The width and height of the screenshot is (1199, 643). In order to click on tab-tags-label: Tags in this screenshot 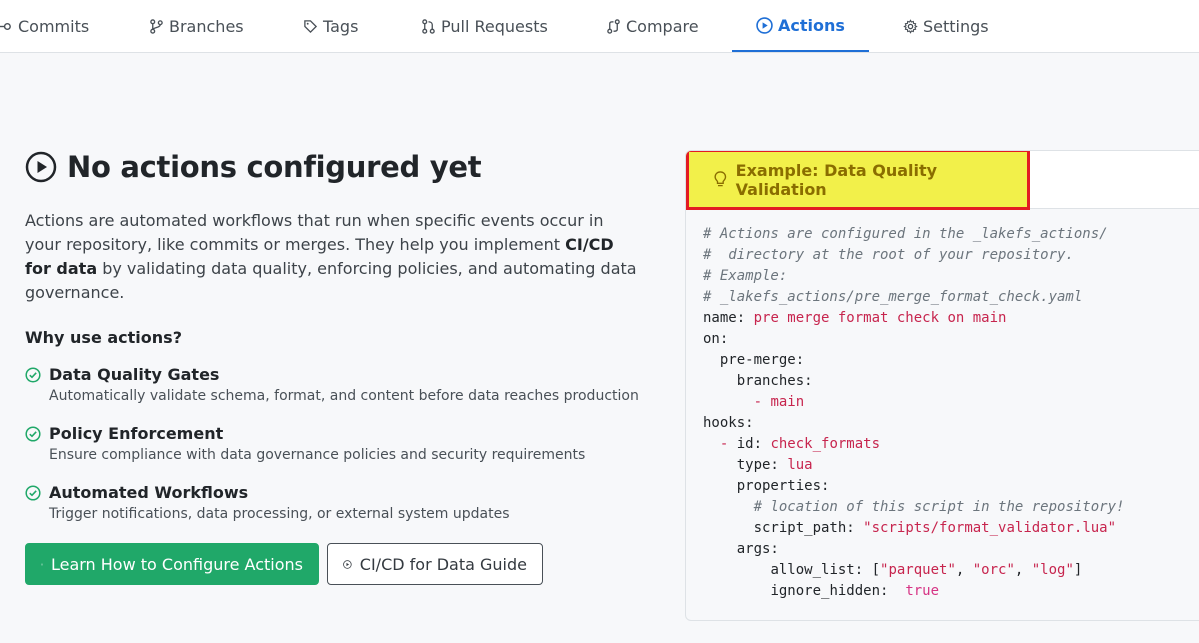, I will do `click(341, 26)`.